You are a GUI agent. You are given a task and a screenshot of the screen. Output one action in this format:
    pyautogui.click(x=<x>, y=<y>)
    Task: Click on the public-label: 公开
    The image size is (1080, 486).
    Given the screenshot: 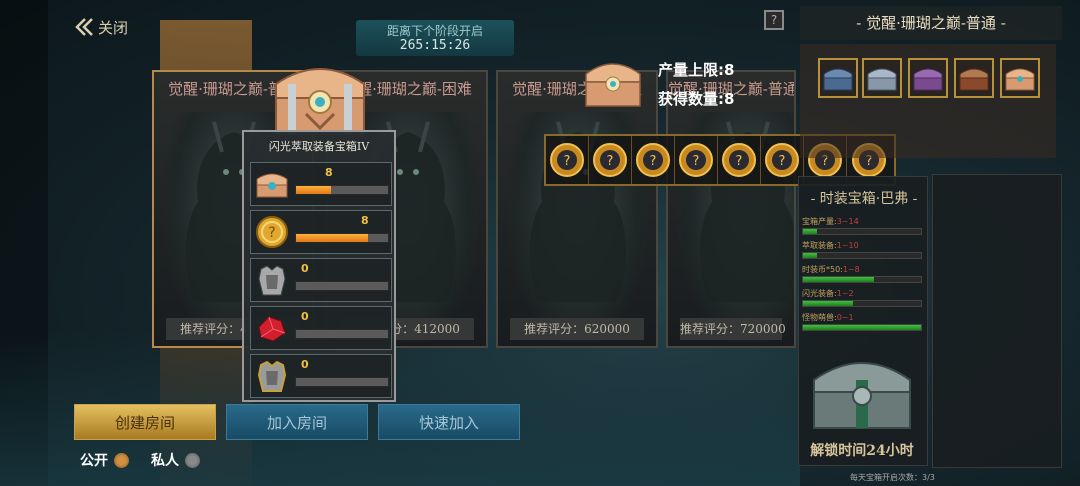 What is the action you would take?
    pyautogui.click(x=94, y=461)
    